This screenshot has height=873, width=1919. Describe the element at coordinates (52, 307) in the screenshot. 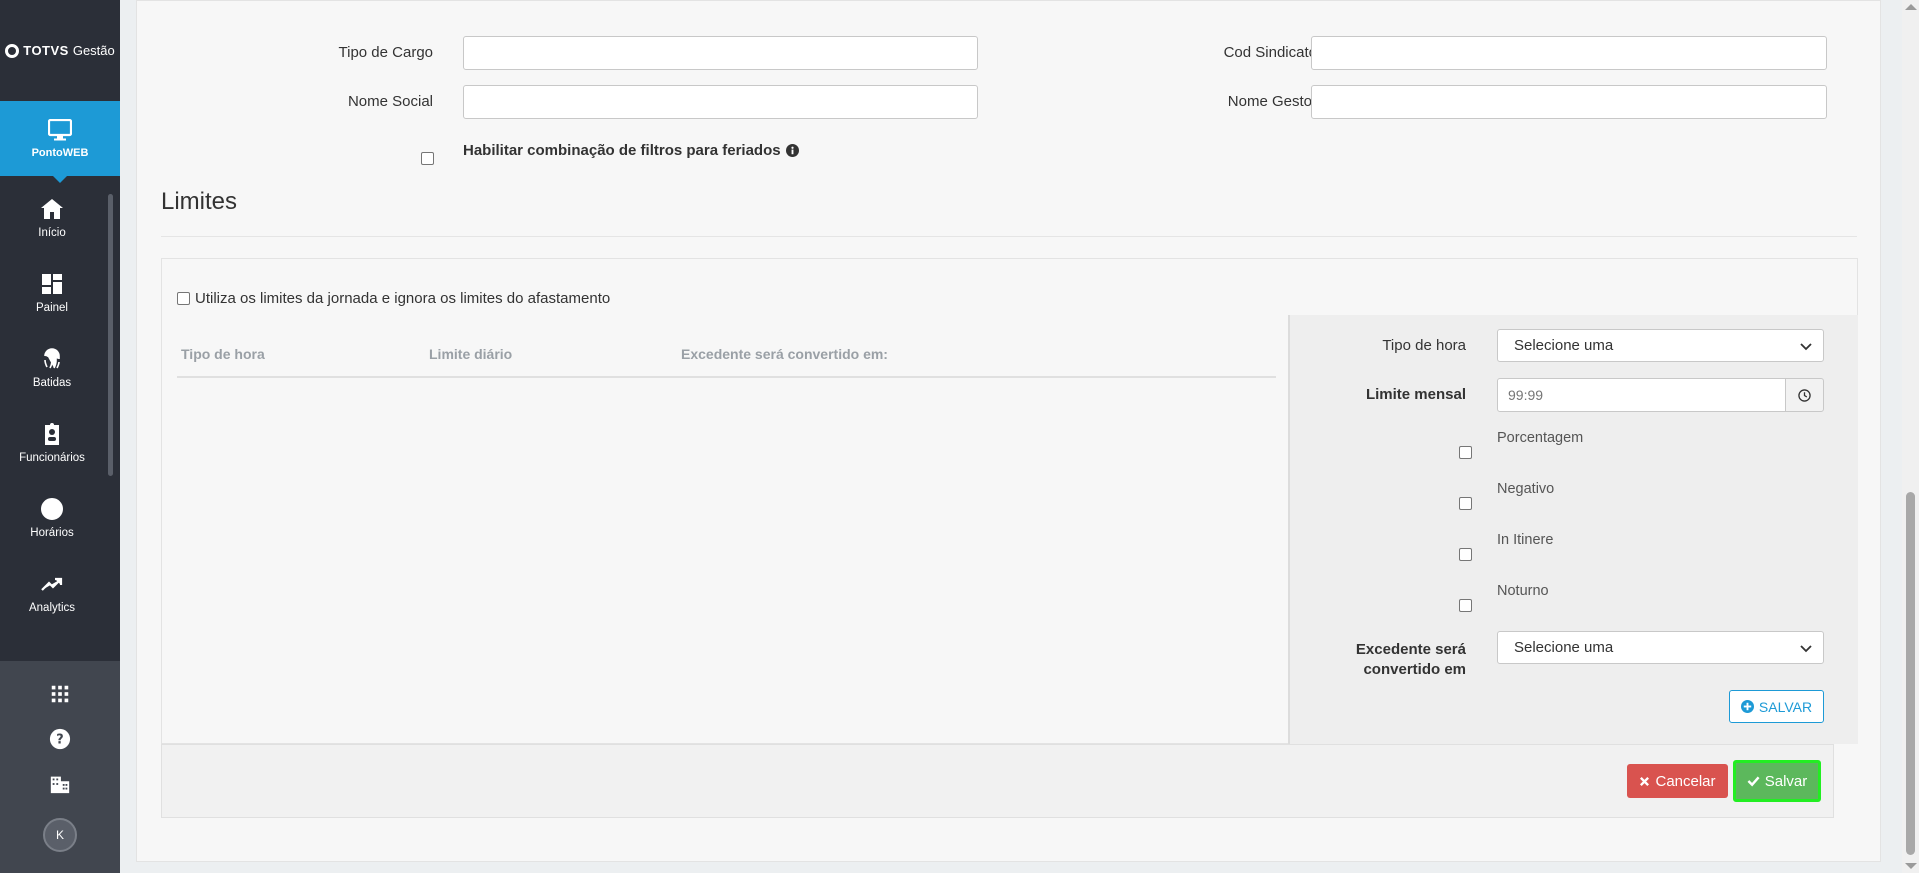

I see `sidebar-item-label: Painel` at that location.